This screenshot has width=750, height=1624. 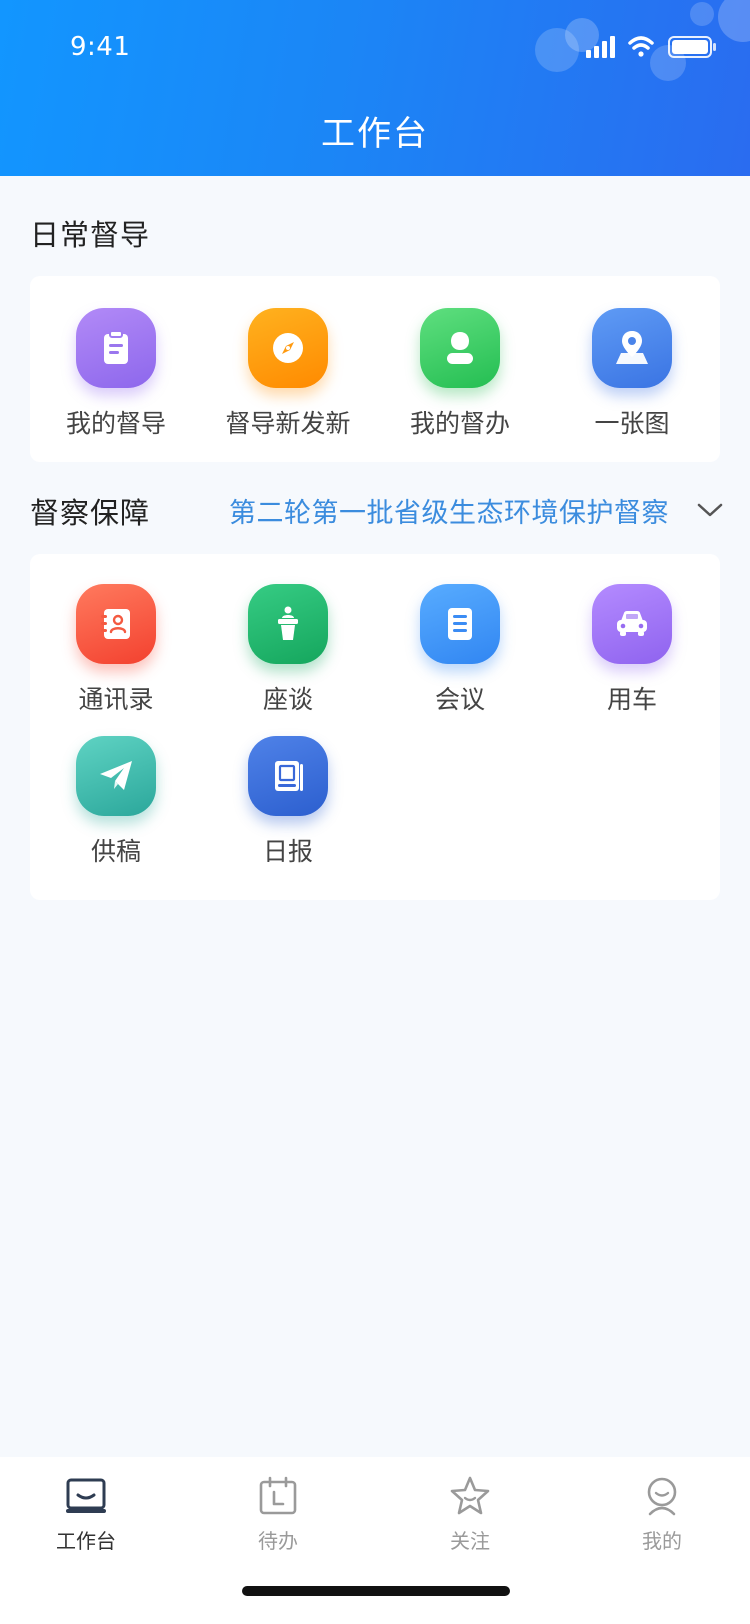 What do you see at coordinates (632, 423) in the screenshot?
I see `one-map-label: 一张图` at bounding box center [632, 423].